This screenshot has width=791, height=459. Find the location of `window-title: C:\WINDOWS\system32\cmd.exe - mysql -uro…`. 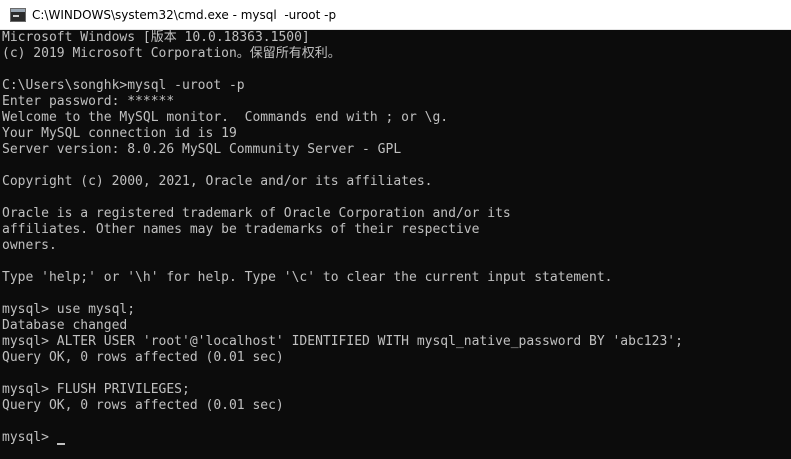

window-title: C:\WINDOWS\system32\cmd.exe - mysql -uro… is located at coordinates (184, 14).